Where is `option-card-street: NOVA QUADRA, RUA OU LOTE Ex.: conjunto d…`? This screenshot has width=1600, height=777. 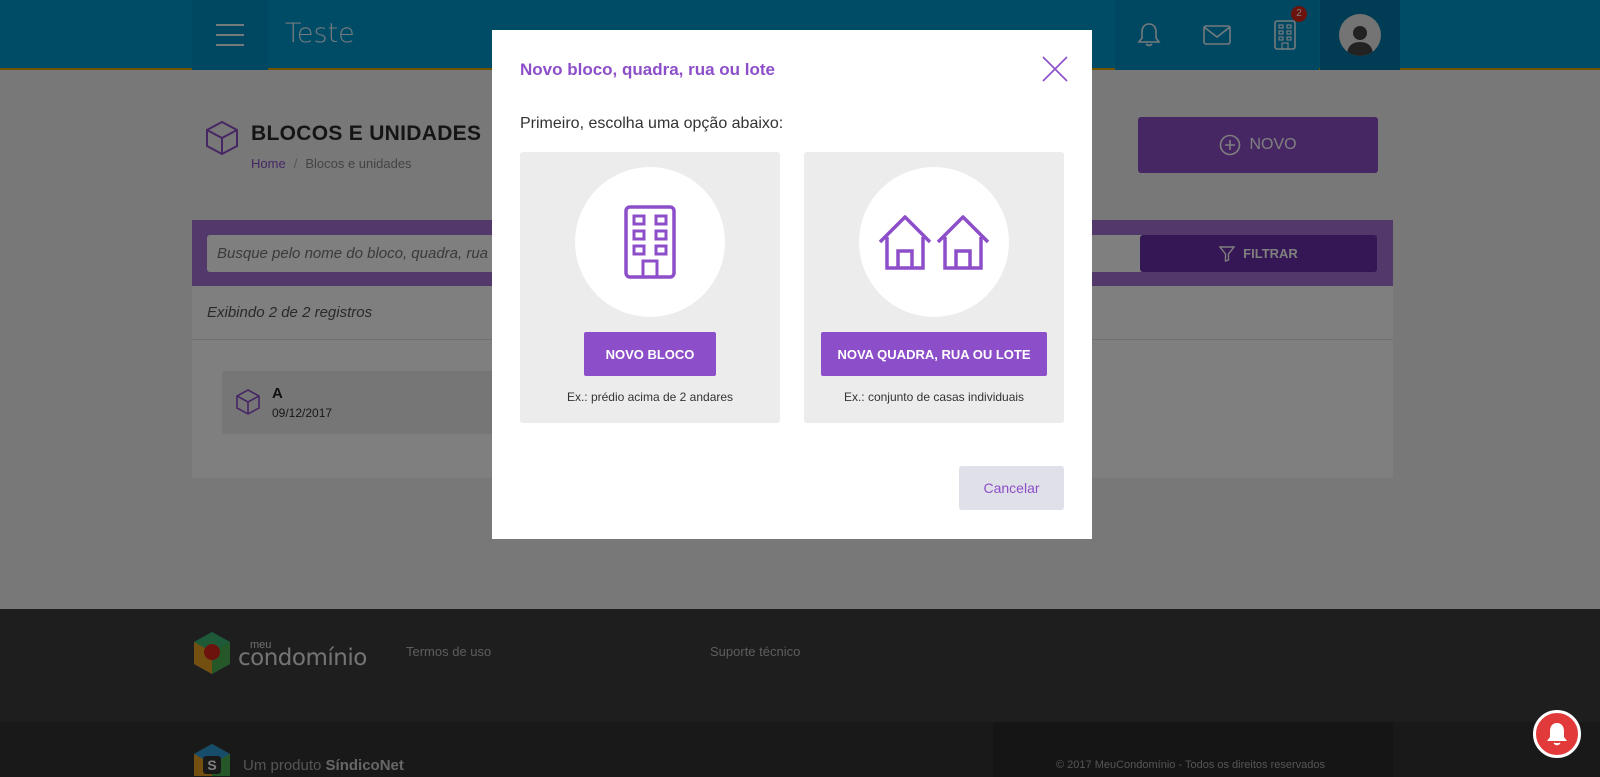
option-card-street: NOVA QUADRA, RUA OU LOTE Ex.: conjunto d… is located at coordinates (934, 287).